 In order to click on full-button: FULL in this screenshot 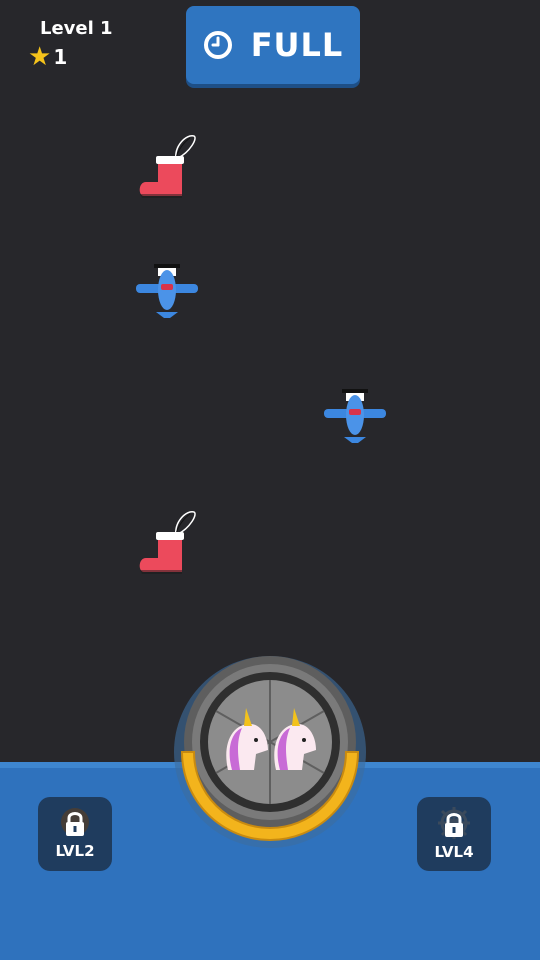, I will do `click(273, 45)`.